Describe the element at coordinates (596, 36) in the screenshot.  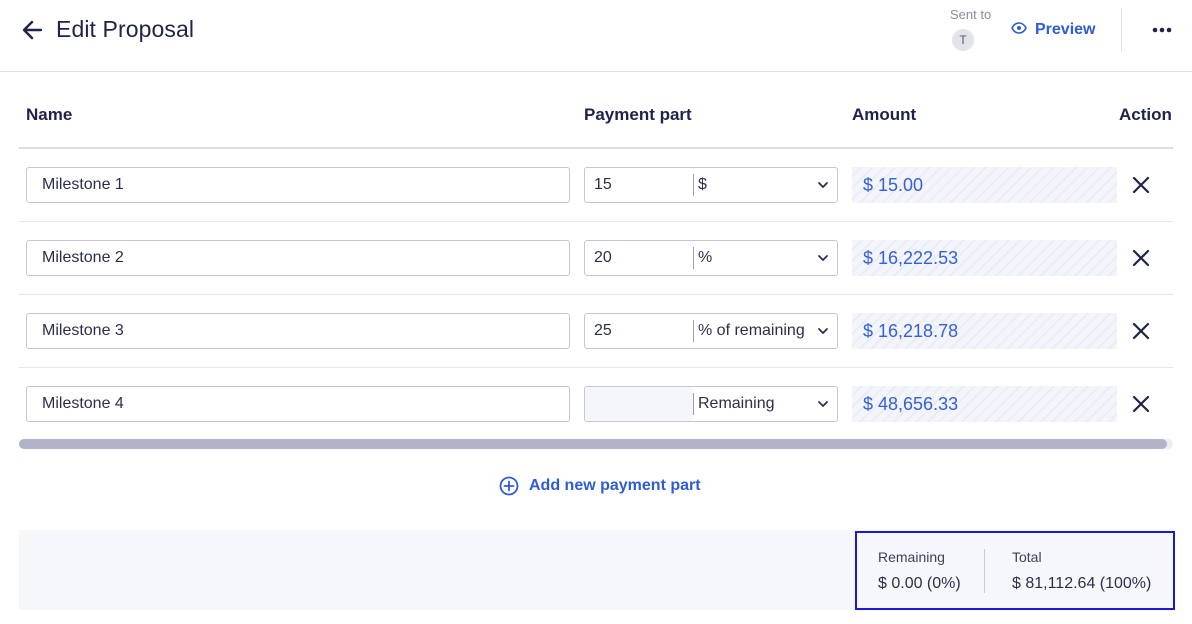
I see `page-header: Edit Proposal Sent to T Preview` at that location.